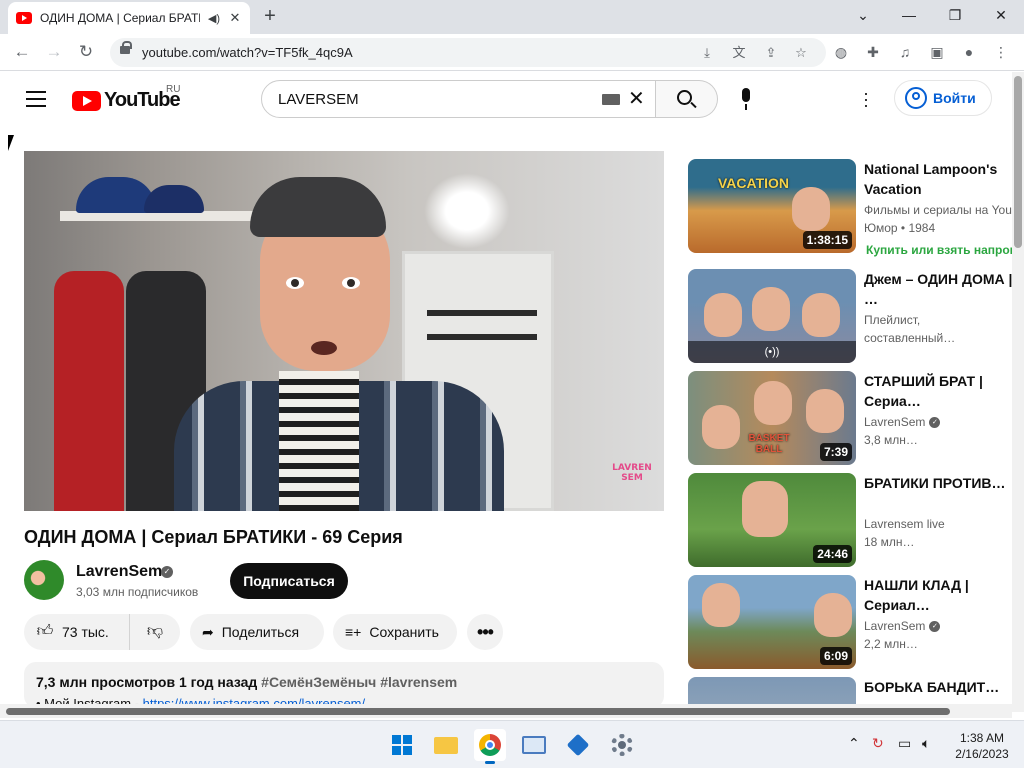 Image resolution: width=1024 pixels, height=768 pixels. Describe the element at coordinates (926, 743) in the screenshot. I see `volume-icon: 🔈︎` at that location.